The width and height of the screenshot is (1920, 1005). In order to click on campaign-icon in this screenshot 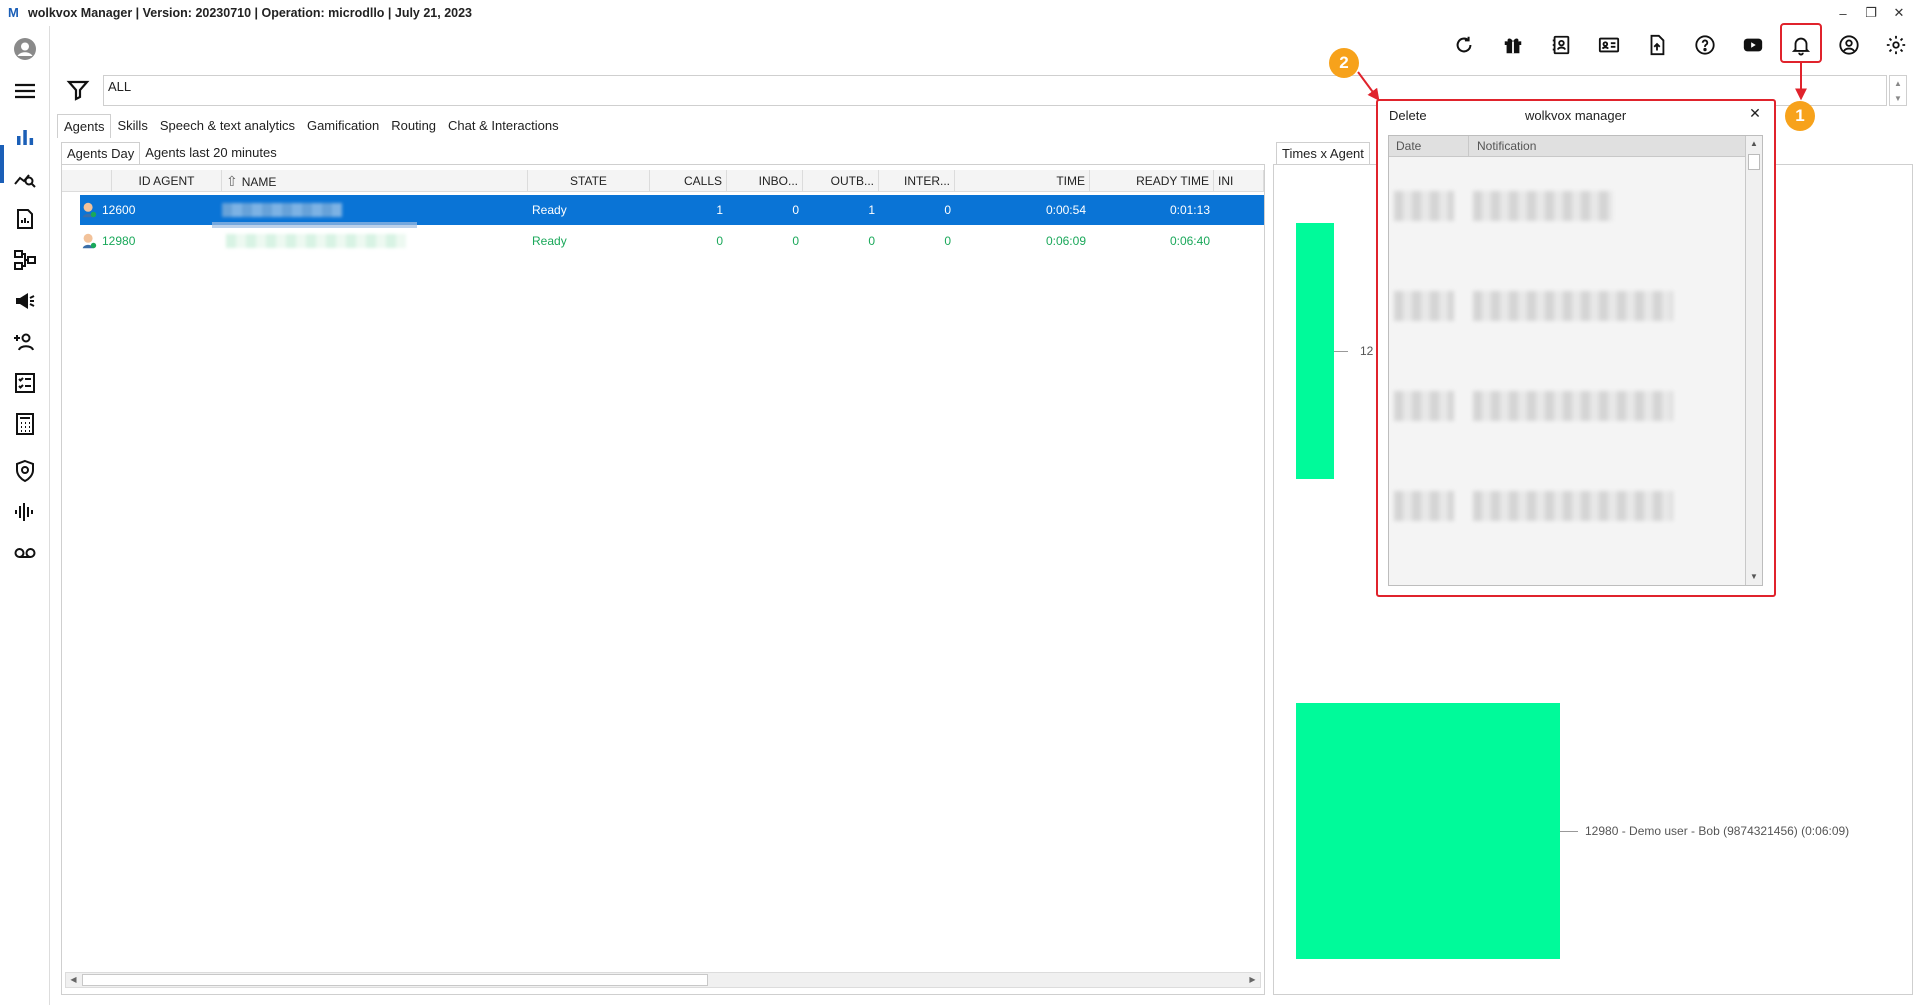, I will do `click(25, 301)`.